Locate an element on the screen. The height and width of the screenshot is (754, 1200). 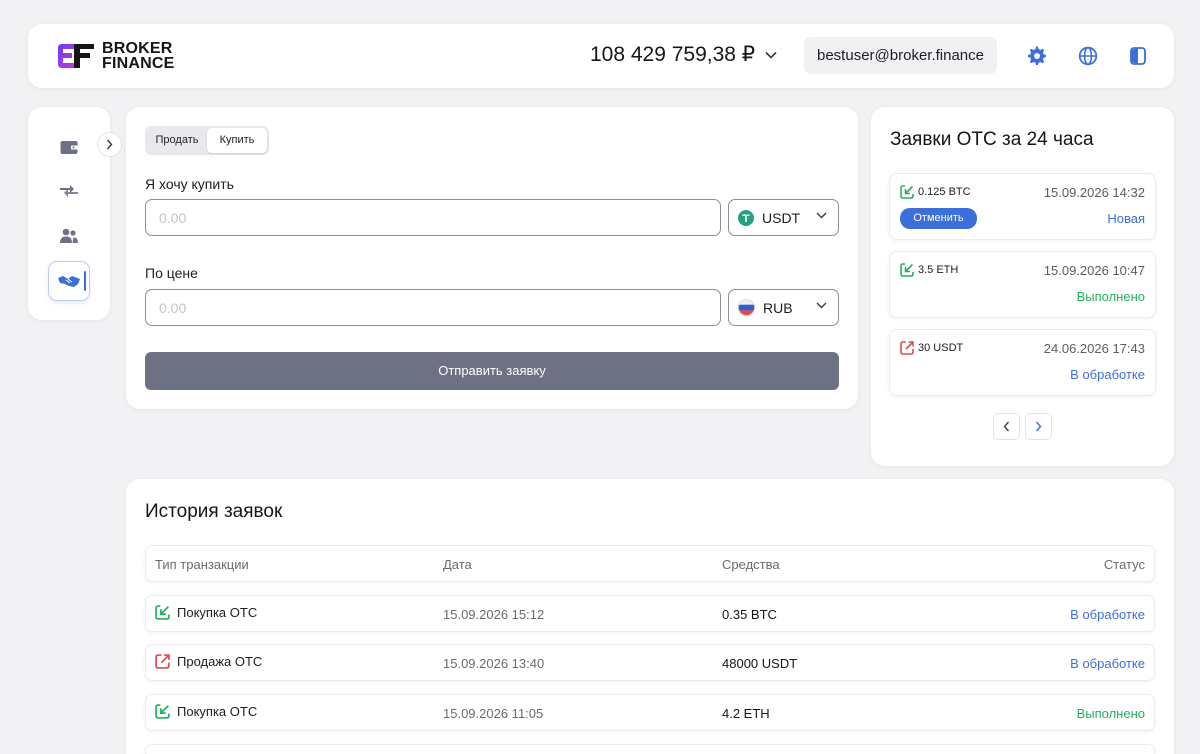
table-header: Тип транзакции Дата Средства Статус is located at coordinates (650, 563).